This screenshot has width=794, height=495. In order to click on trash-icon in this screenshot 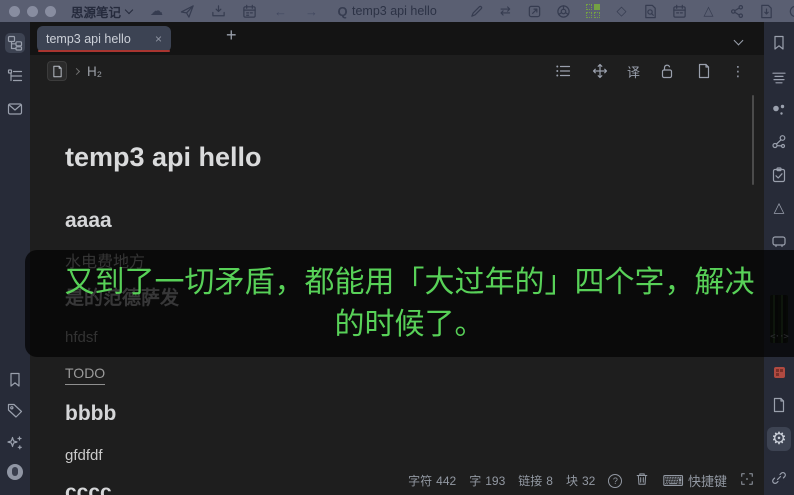, I will do `click(642, 480)`.